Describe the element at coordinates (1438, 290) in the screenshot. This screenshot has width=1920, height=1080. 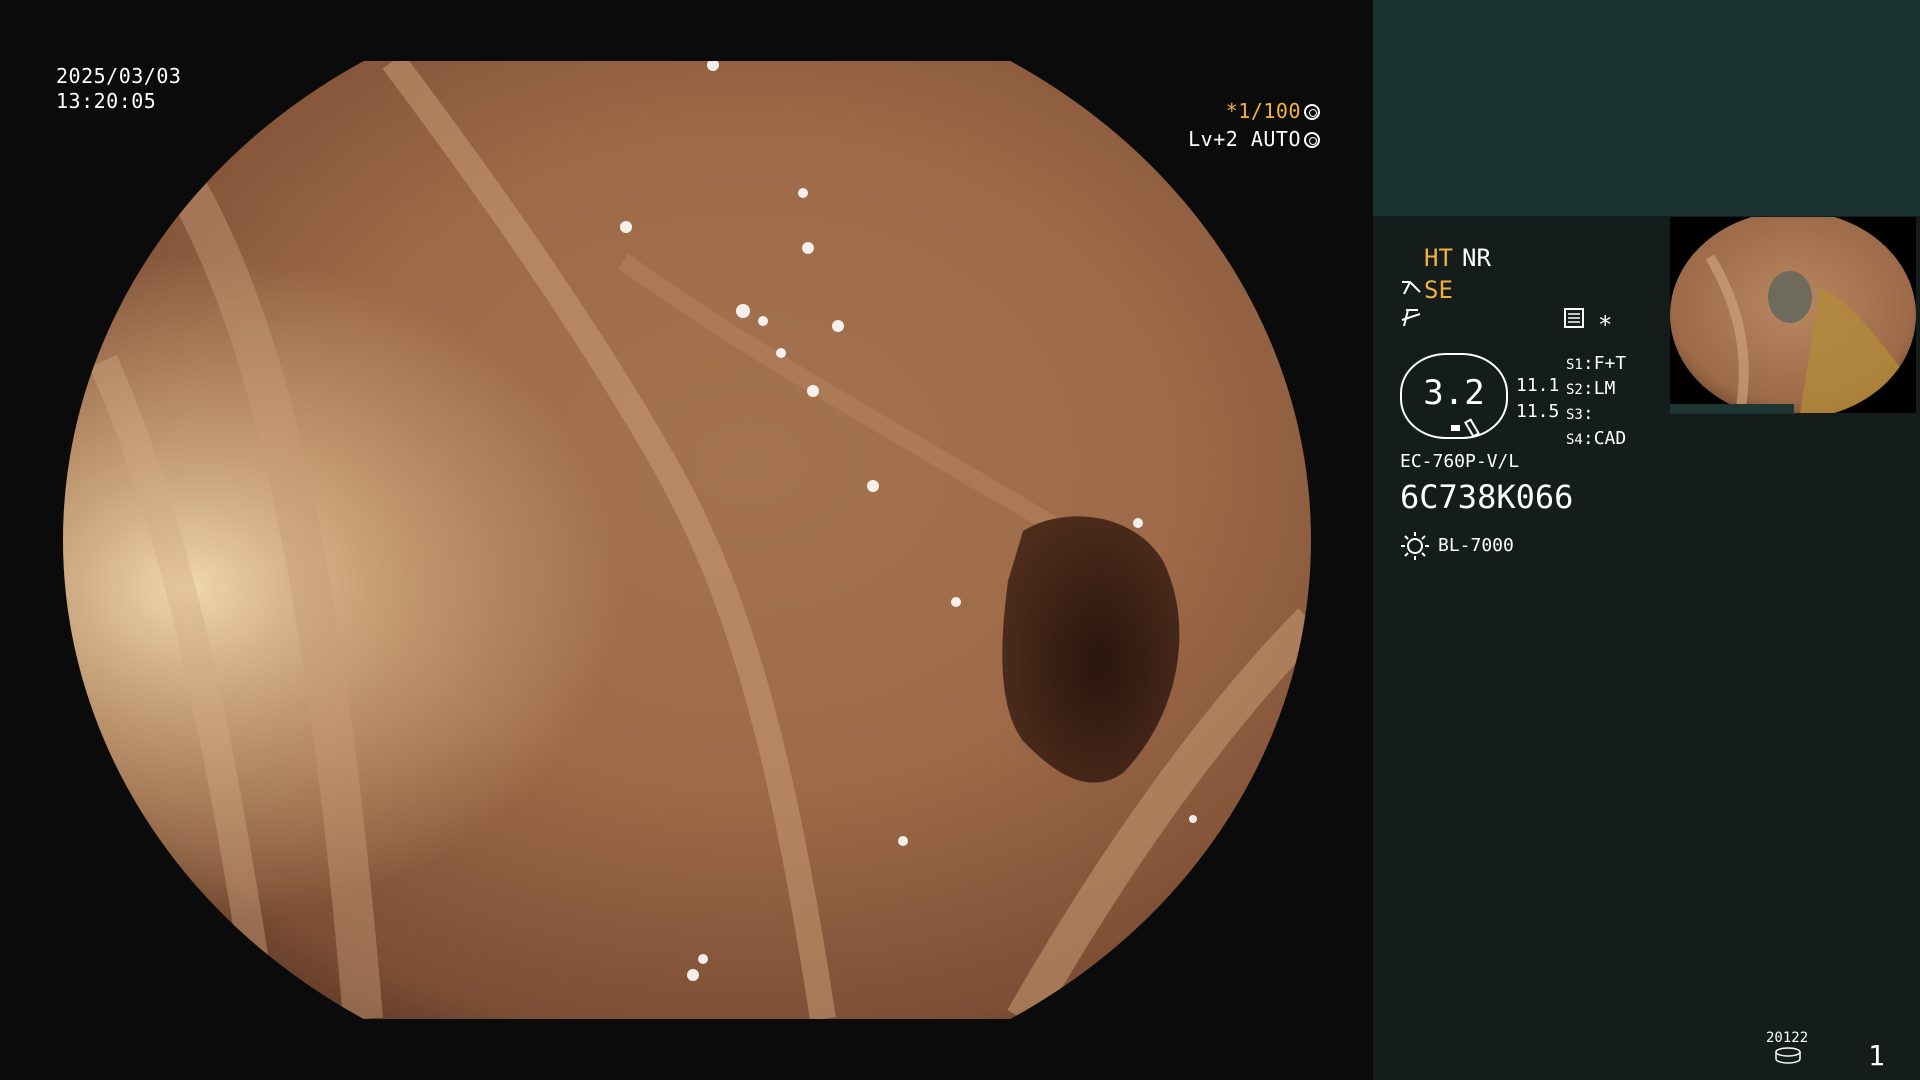
I see `se-label: SE` at that location.